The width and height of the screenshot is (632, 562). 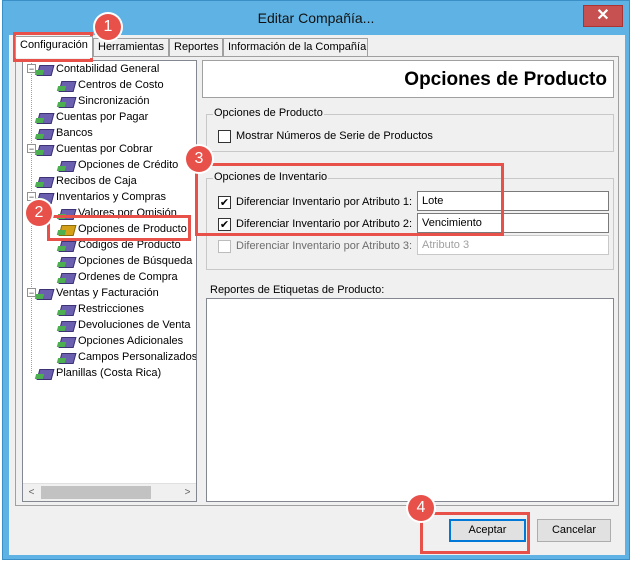 I want to click on tree-item-devoluciones-venta: Devoluciones de Venta, so click(x=124, y=325).